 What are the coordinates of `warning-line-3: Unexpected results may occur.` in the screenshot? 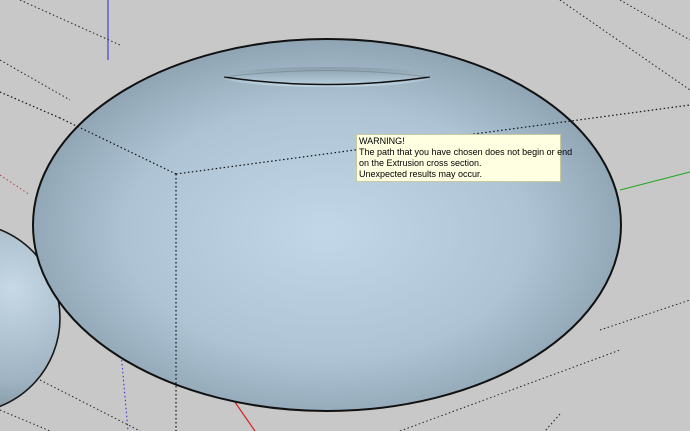 It's located at (421, 174).